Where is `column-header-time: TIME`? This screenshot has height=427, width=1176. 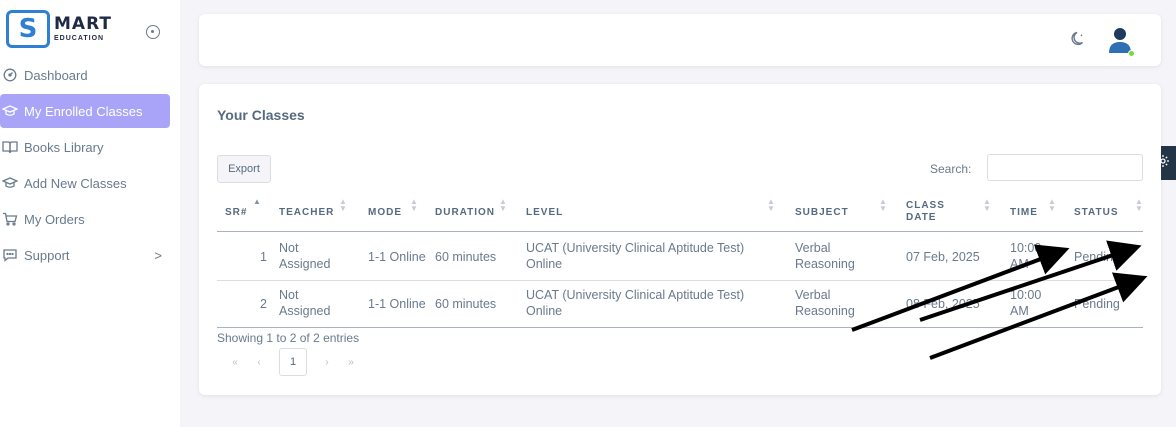
column-header-time: TIME is located at coordinates (1024, 212).